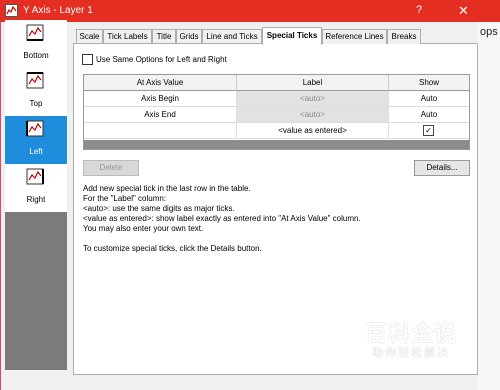 This screenshot has height=390, width=500. I want to click on close-button: ✕, so click(463, 11).